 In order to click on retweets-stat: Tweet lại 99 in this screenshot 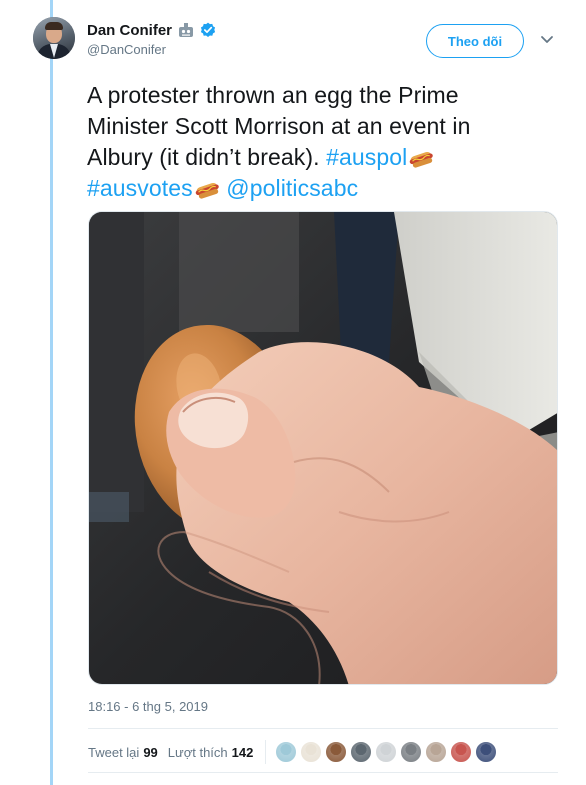, I will do `click(123, 752)`.